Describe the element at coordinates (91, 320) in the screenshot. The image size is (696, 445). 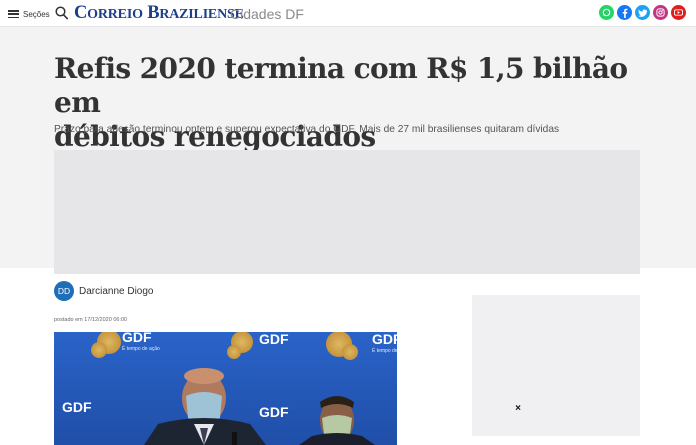
I see `posted-date: postado em 17/12/2020 06:00` at that location.